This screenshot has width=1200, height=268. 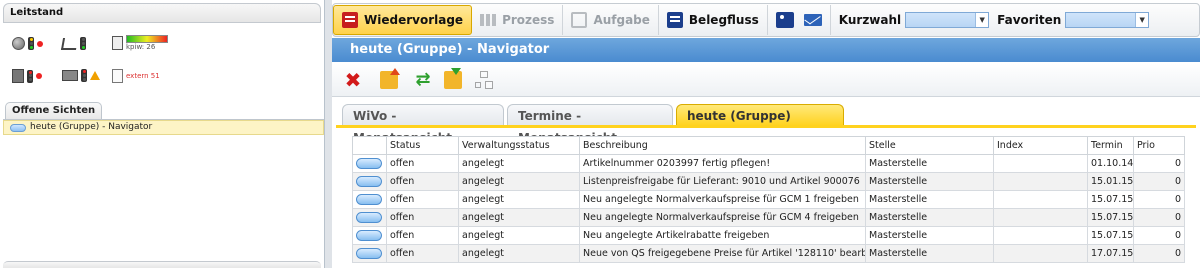 What do you see at coordinates (147, 39) in the screenshot?
I see `kpi-bar` at bounding box center [147, 39].